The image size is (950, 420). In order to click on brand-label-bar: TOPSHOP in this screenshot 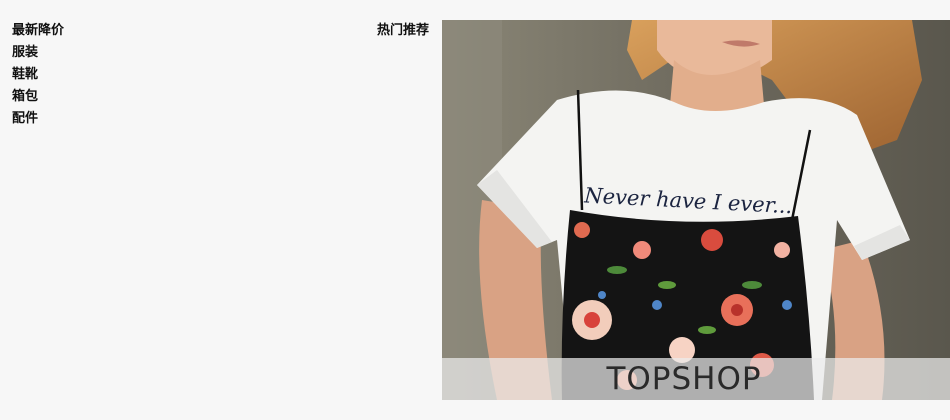, I will do `click(696, 379)`.